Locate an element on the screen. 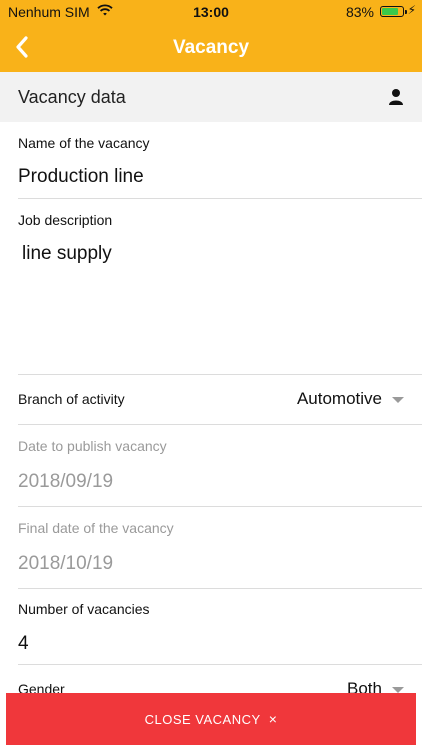 This screenshot has height=750, width=422. publish-date-value: 2018/09/19 is located at coordinates (66, 481).